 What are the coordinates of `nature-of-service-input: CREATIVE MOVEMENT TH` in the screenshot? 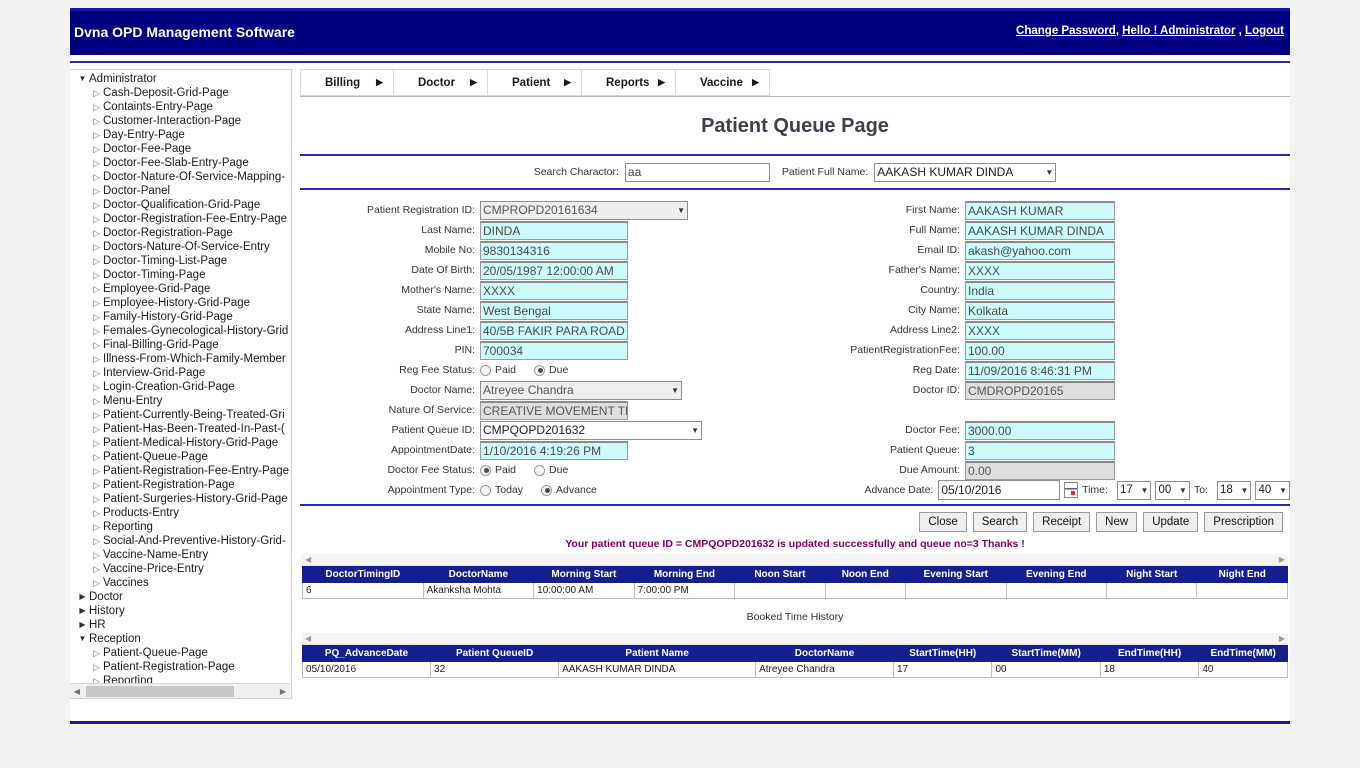 It's located at (554, 410).